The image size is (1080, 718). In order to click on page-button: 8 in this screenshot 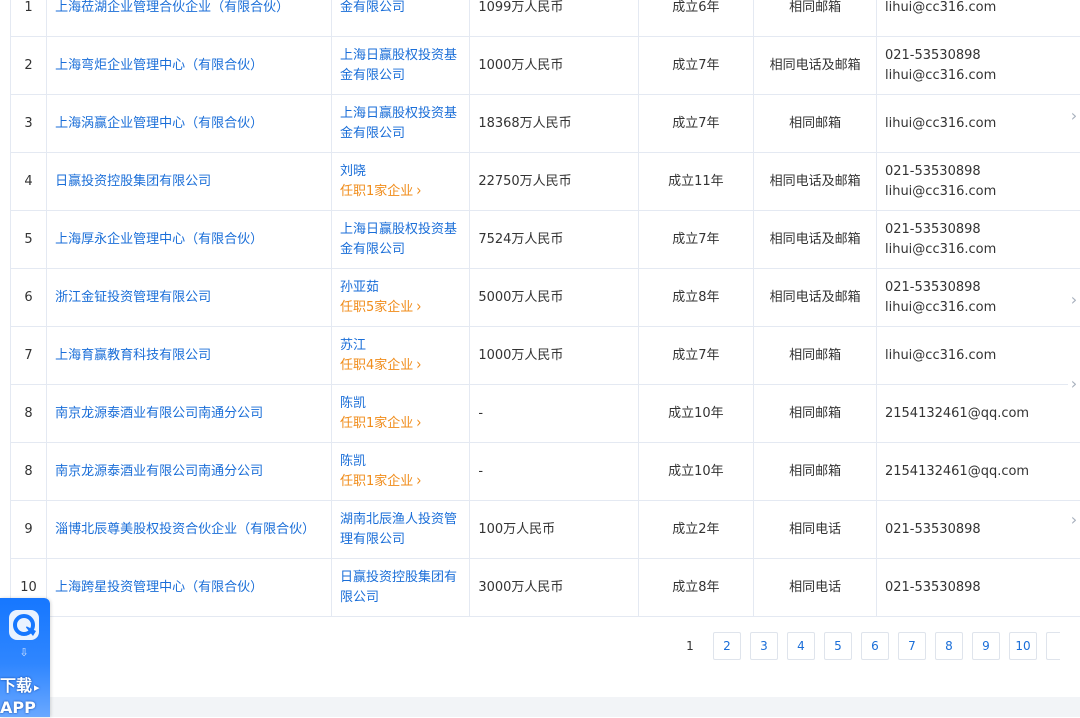, I will do `click(949, 646)`.